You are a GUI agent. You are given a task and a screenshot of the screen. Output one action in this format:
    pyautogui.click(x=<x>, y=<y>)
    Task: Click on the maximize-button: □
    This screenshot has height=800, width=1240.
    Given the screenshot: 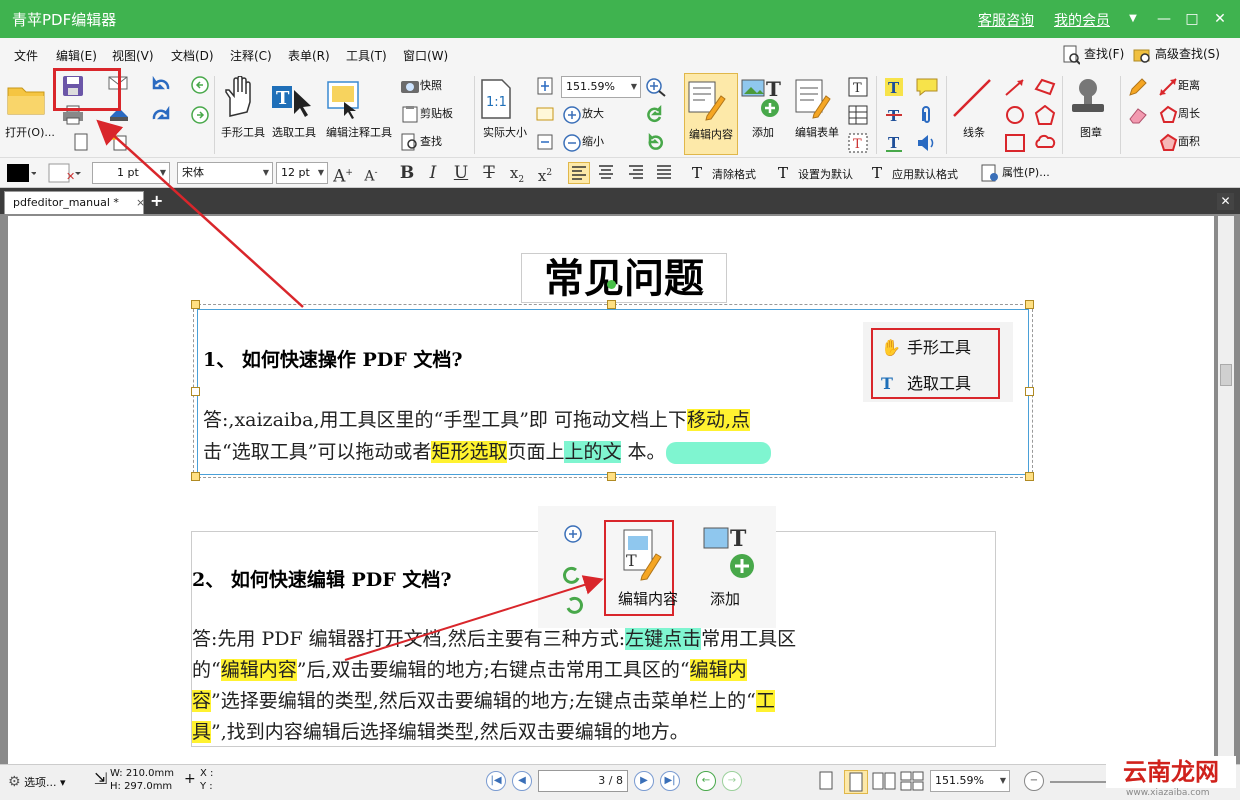 What is the action you would take?
    pyautogui.click(x=1192, y=19)
    